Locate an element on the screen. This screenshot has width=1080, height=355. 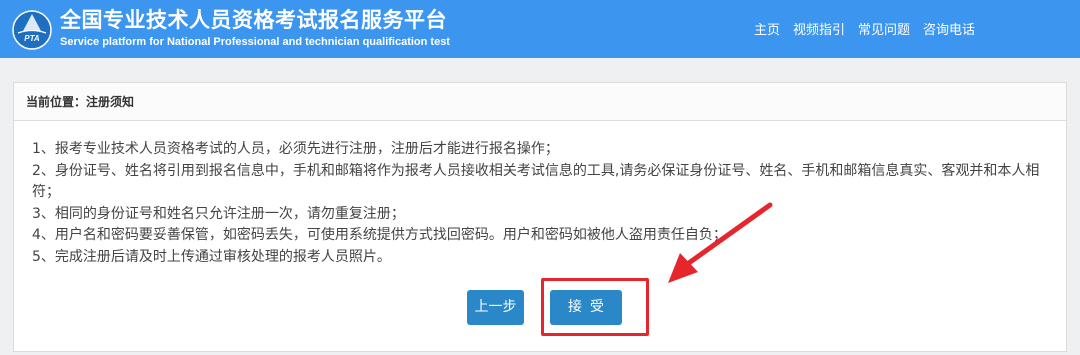
top-nav: 主页 视频指引 常见问题 咨询电话 is located at coordinates (864, 28).